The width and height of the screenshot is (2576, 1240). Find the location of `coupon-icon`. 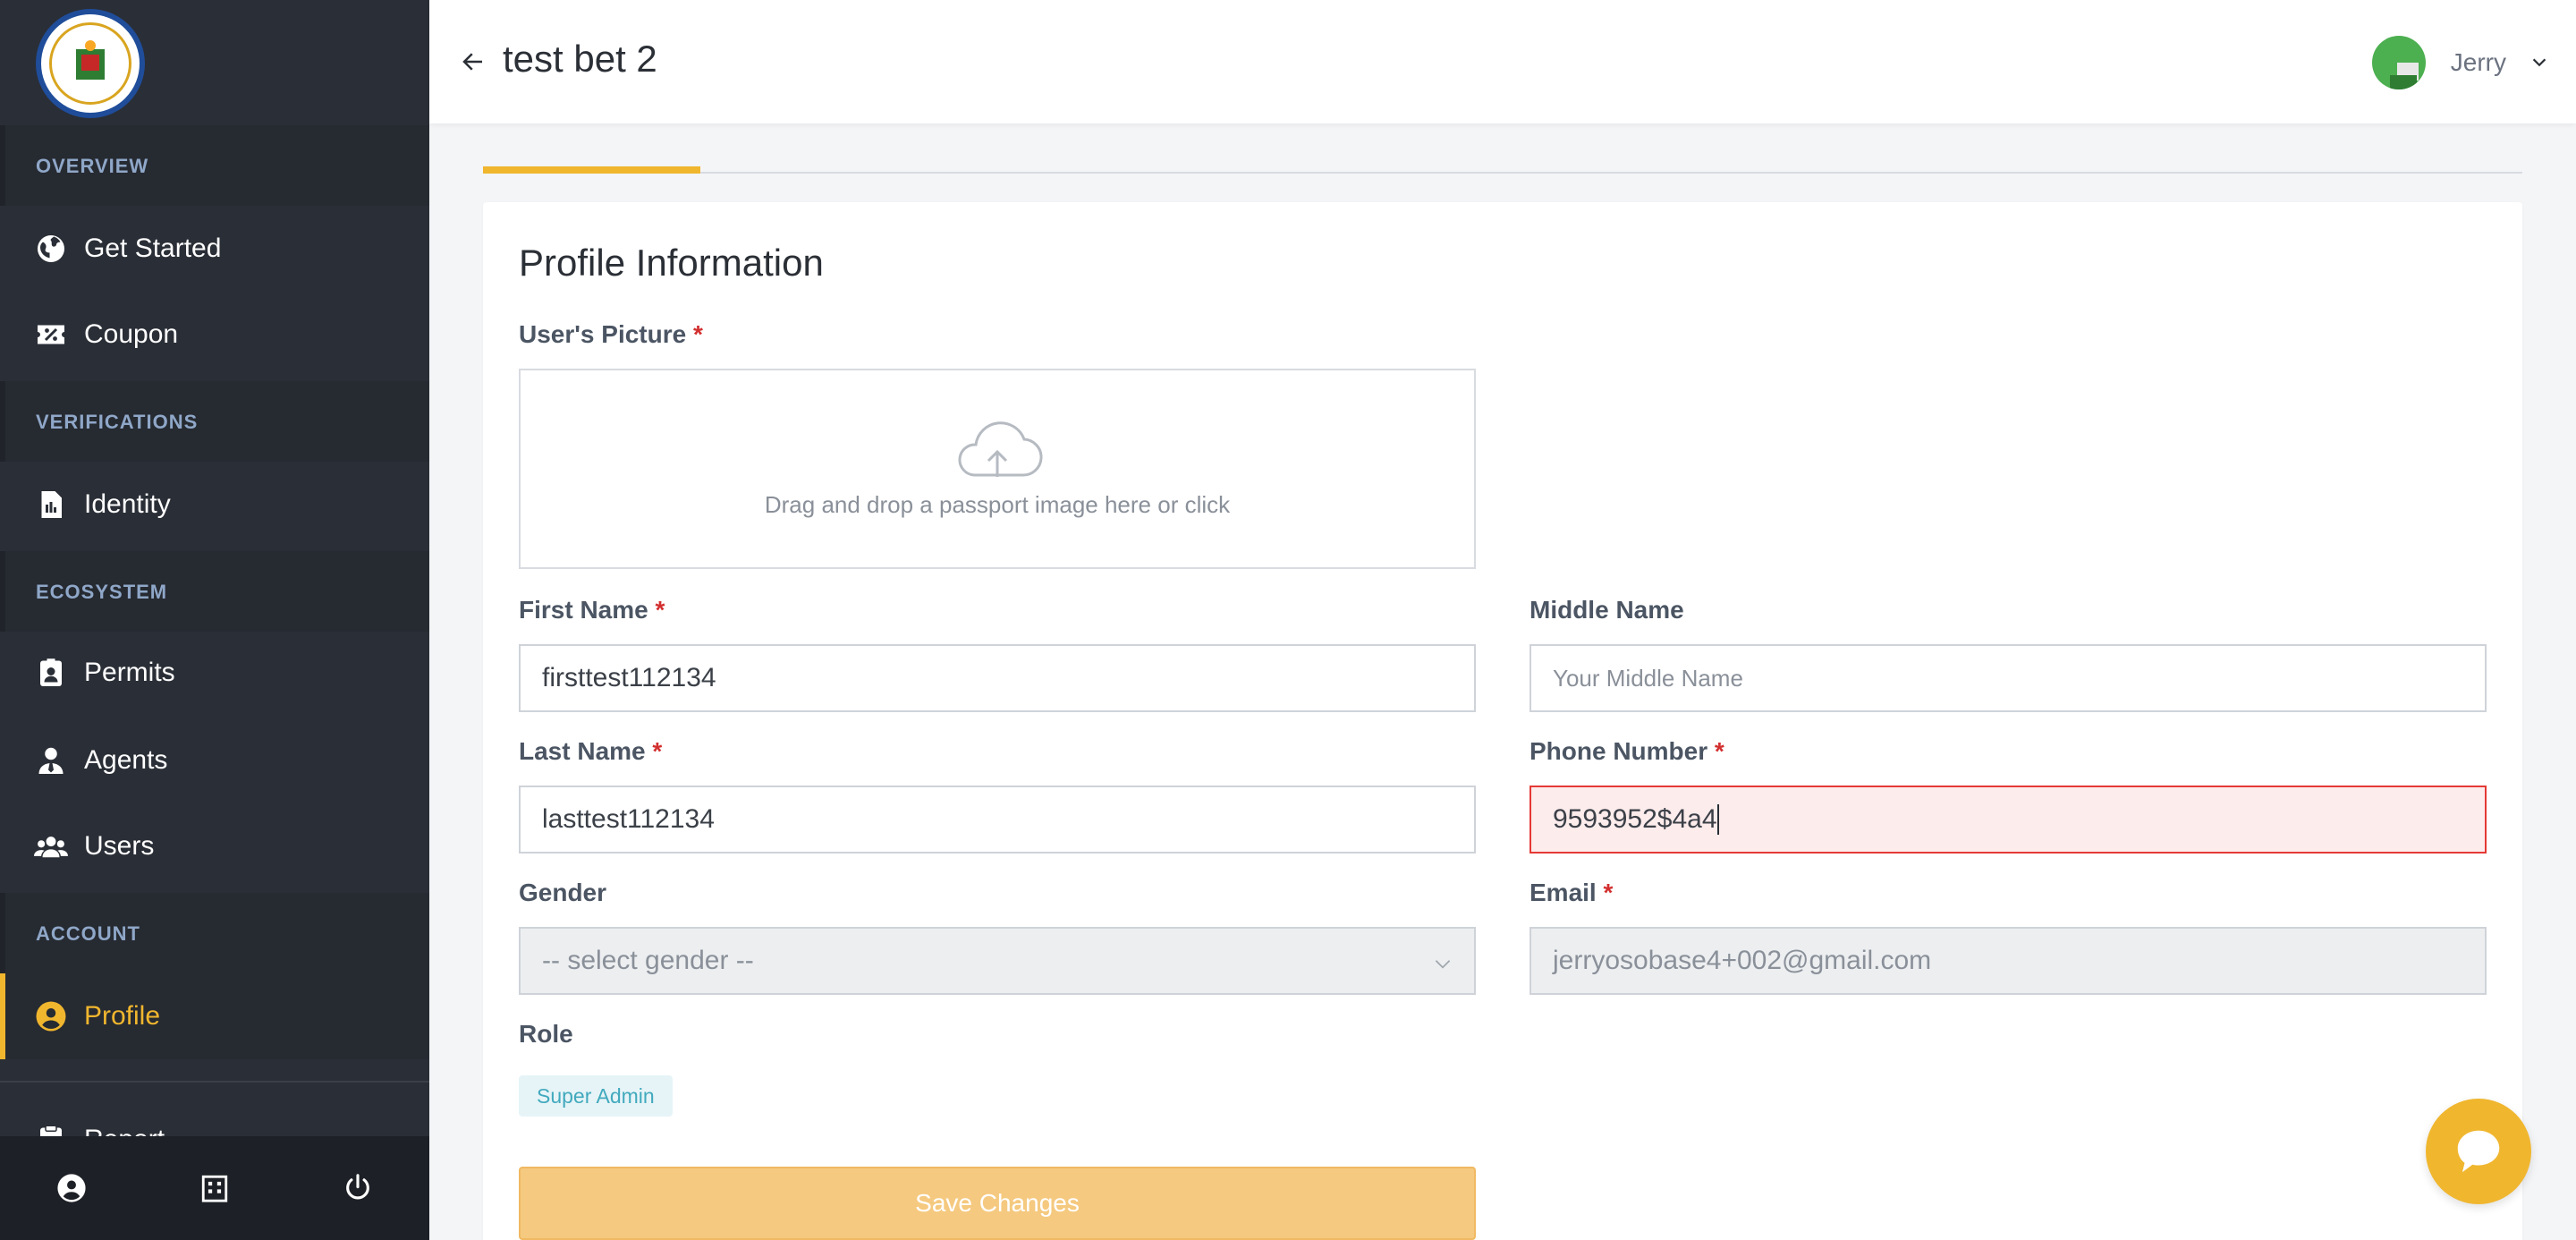

coupon-icon is located at coordinates (51, 335).